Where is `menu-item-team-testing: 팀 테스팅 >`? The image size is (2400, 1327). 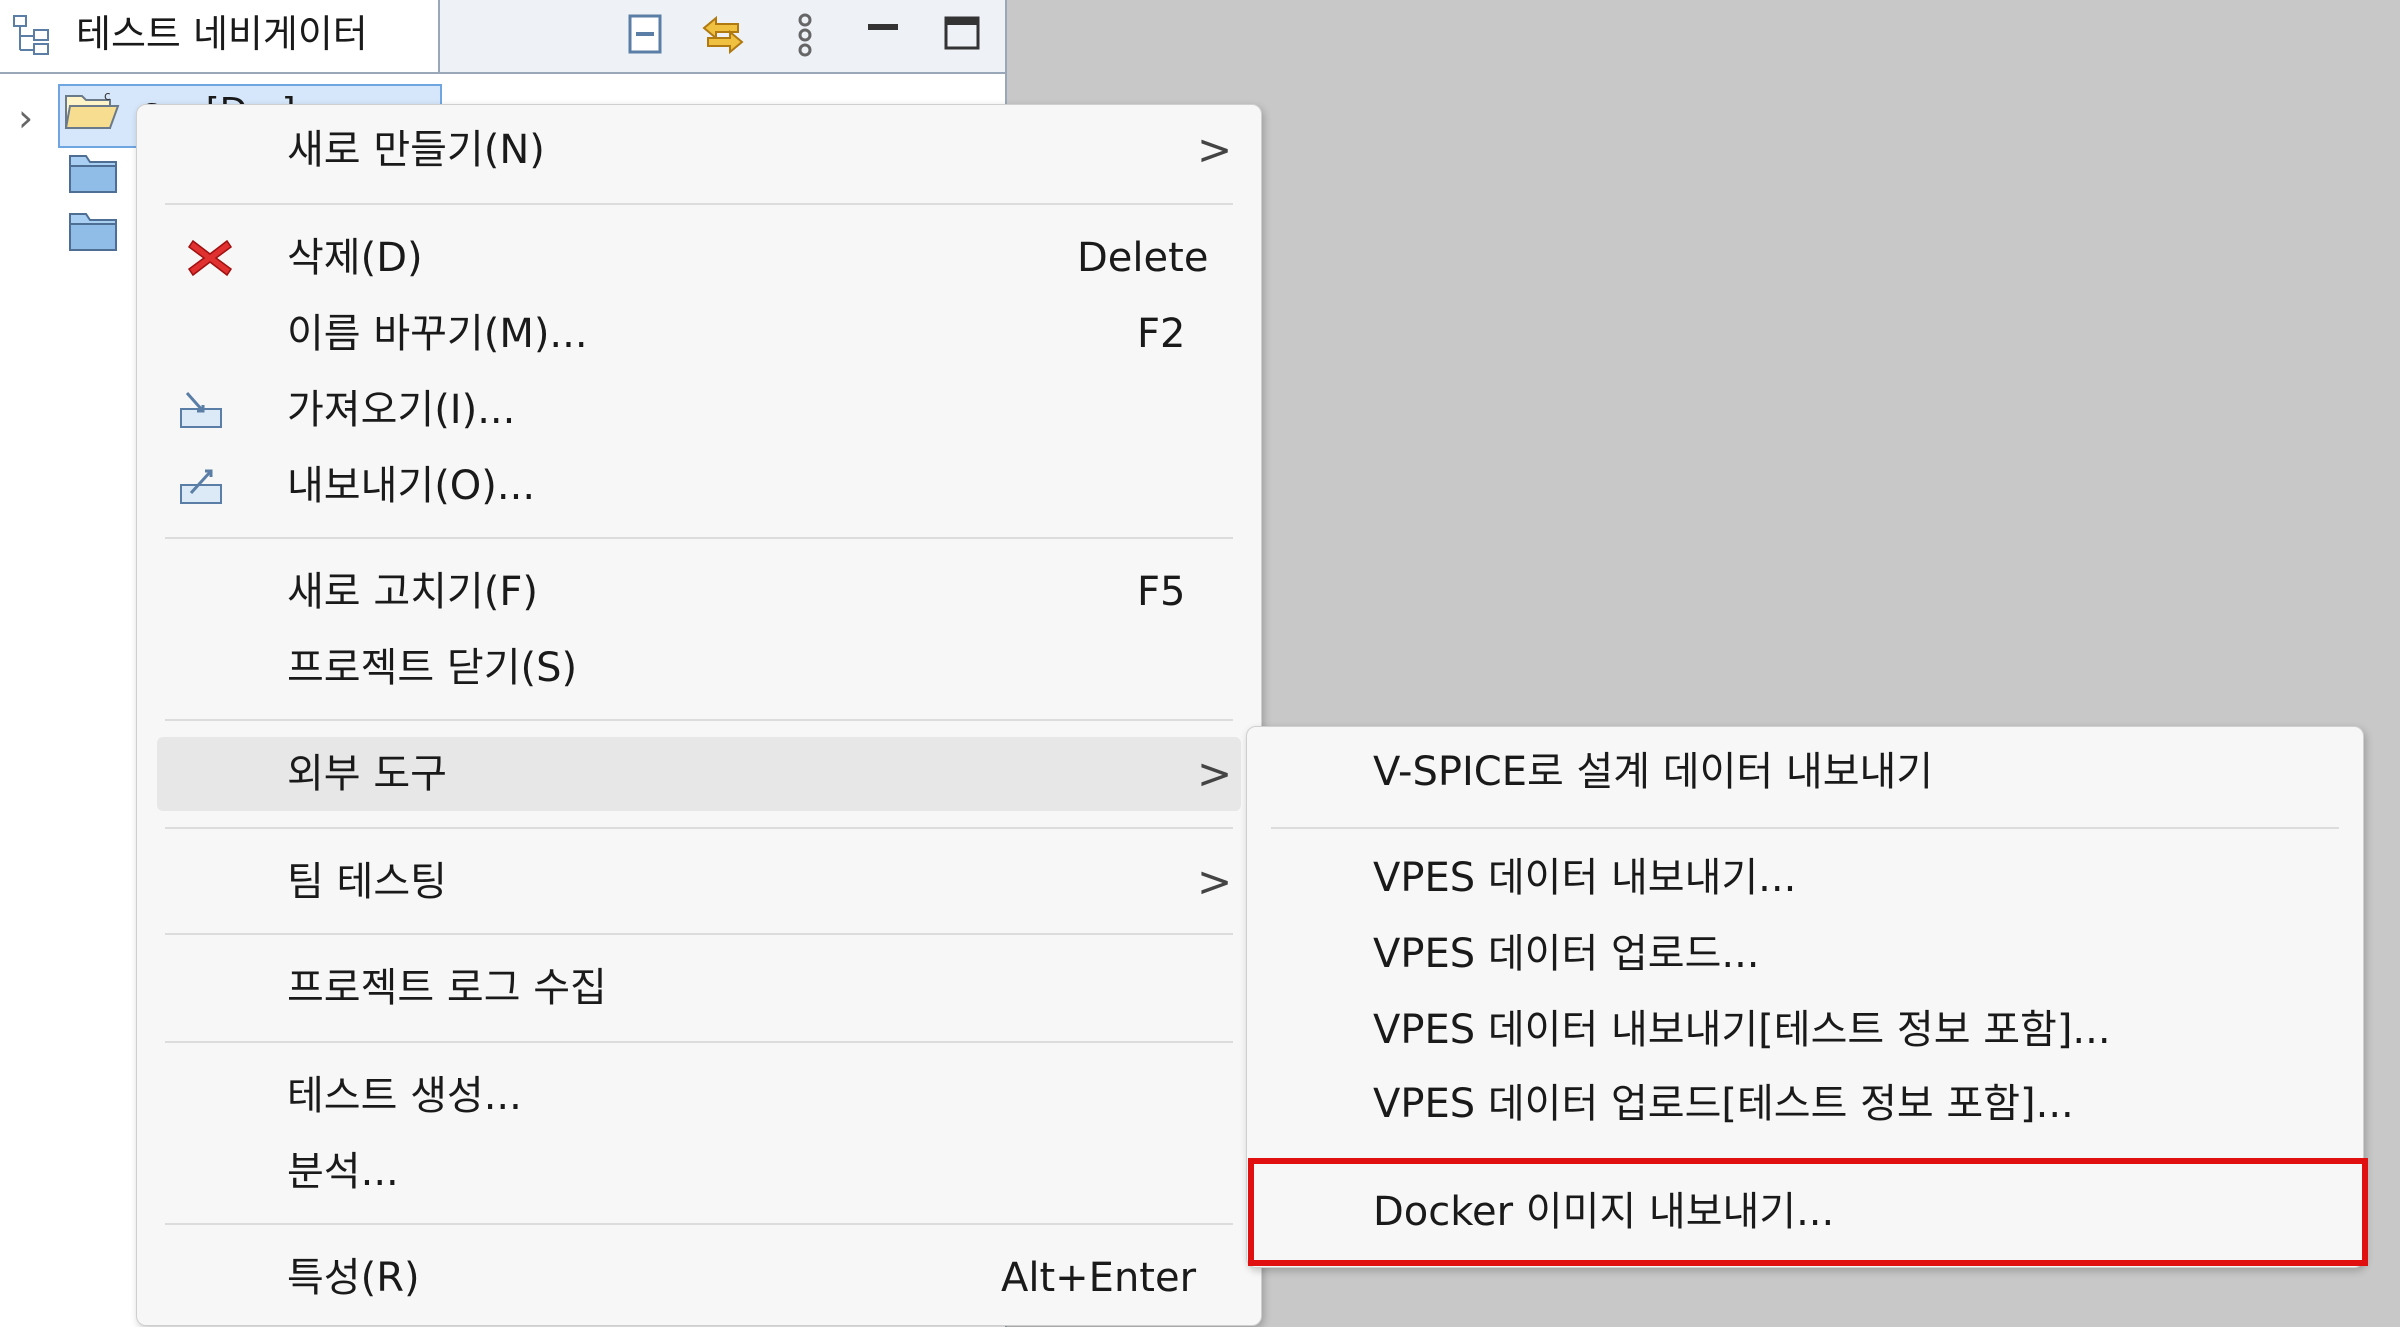 menu-item-team-testing: 팀 테스팅 > is located at coordinates (699, 882).